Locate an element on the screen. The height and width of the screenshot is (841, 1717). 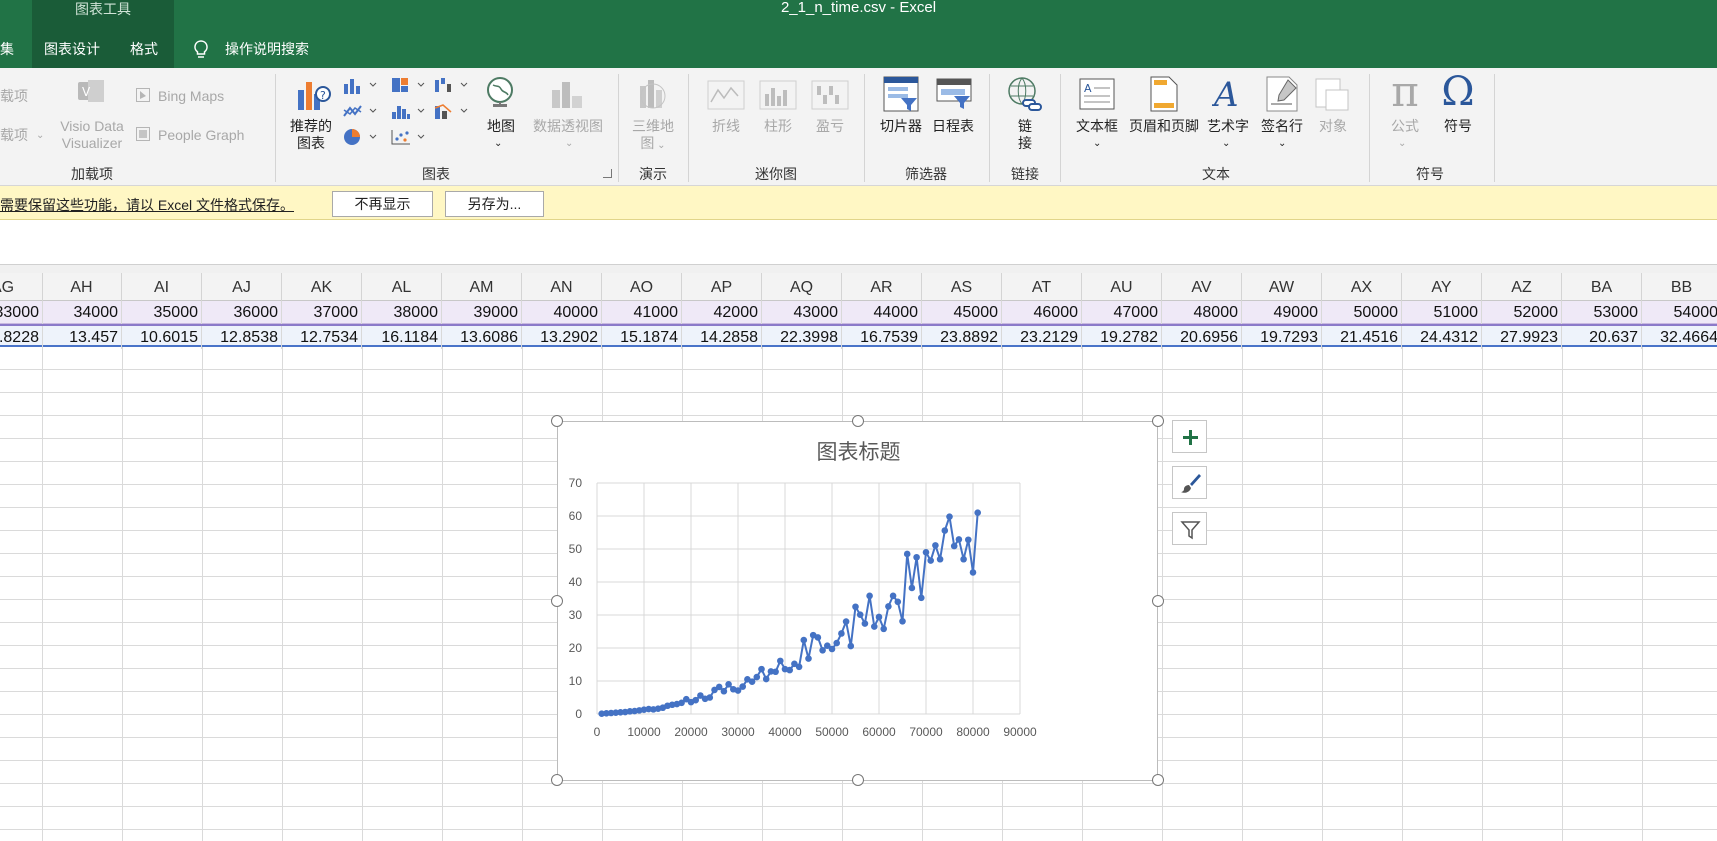
cell: 39000 is located at coordinates (482, 312).